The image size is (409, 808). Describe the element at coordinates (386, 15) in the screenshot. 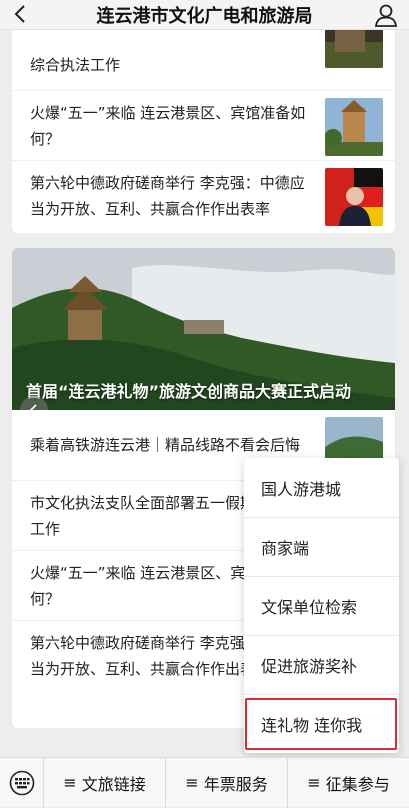

I see `user-icon` at that location.